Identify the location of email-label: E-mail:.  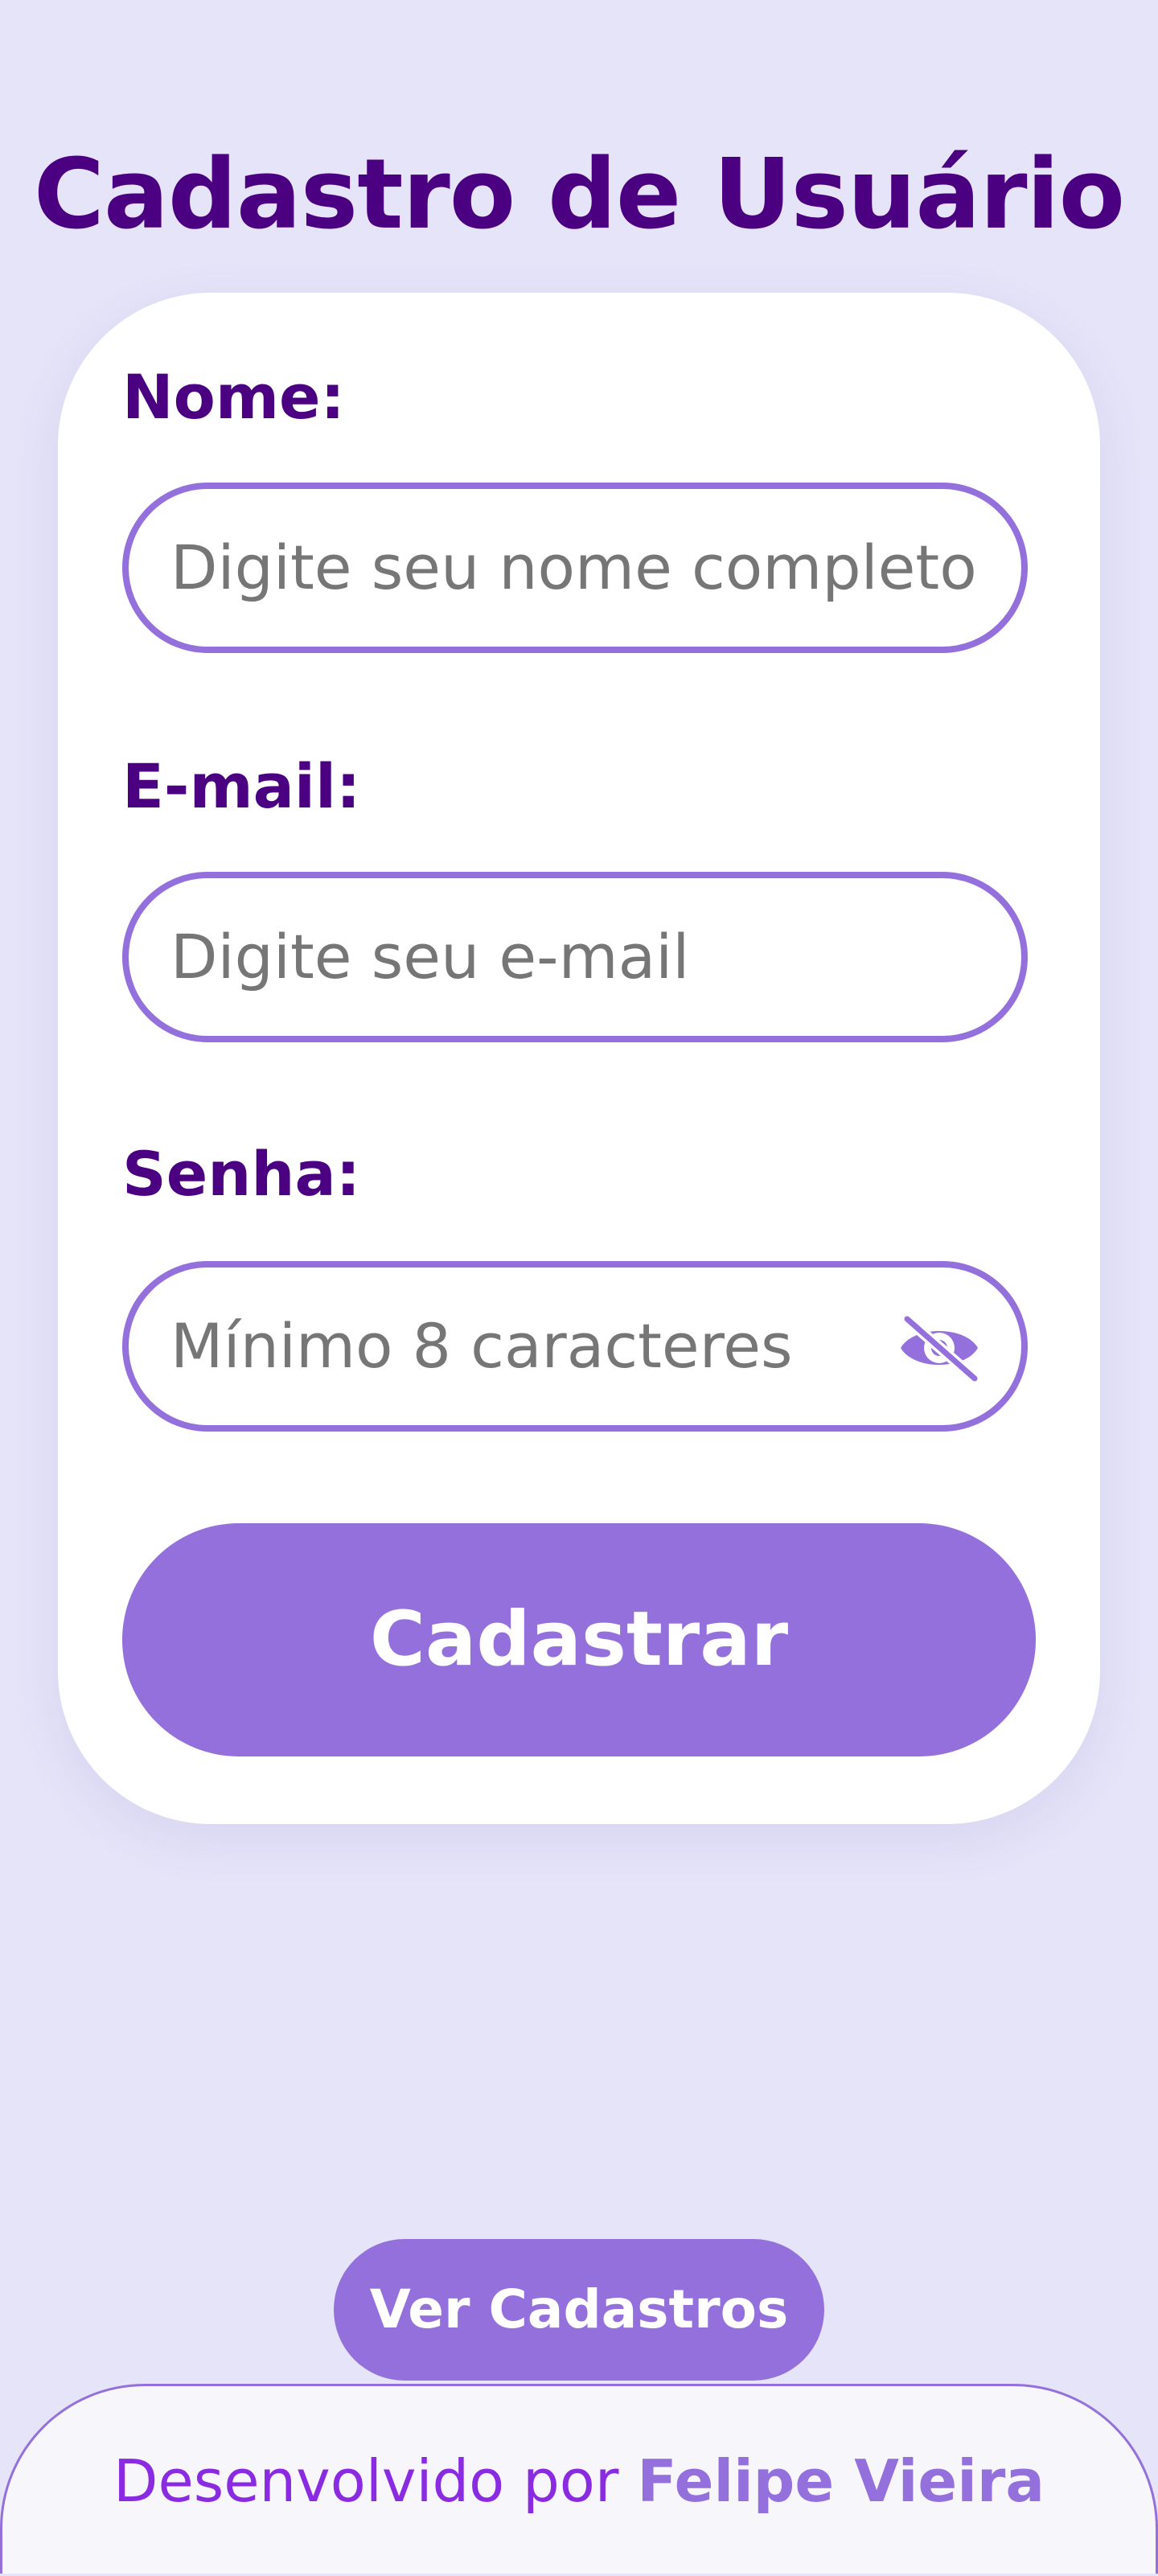
(242, 786).